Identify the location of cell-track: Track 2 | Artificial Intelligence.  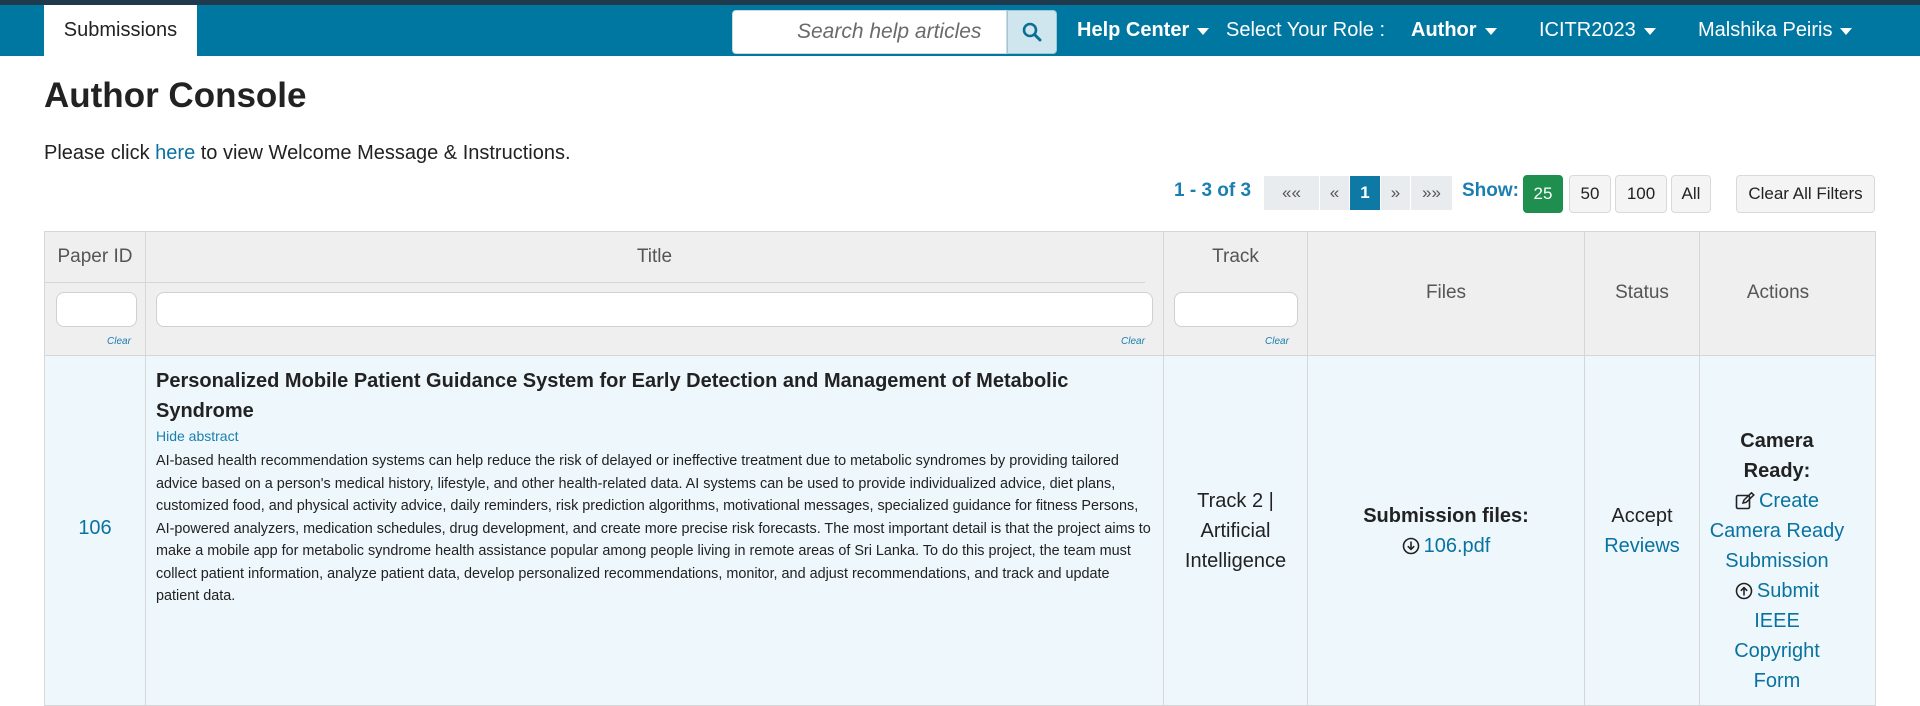
(1236, 530).